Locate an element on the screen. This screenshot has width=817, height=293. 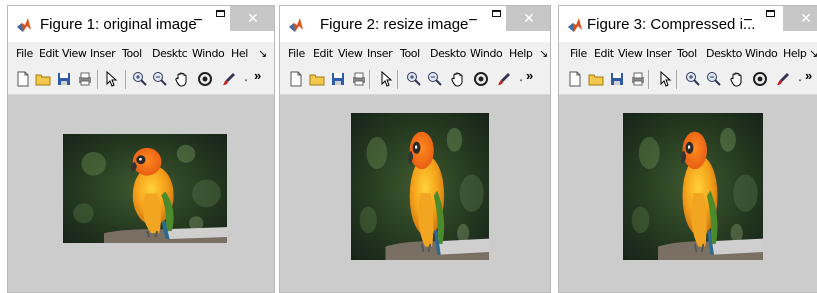
title-bar: Figure 2: resize image − ✕ is located at coordinates (415, 24).